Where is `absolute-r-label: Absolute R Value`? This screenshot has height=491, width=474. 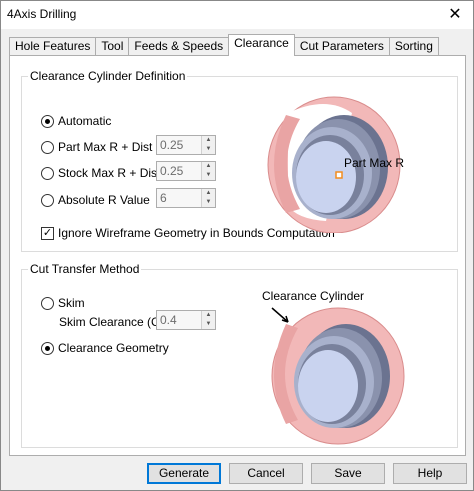
absolute-r-label: Absolute R Value is located at coordinates (104, 200).